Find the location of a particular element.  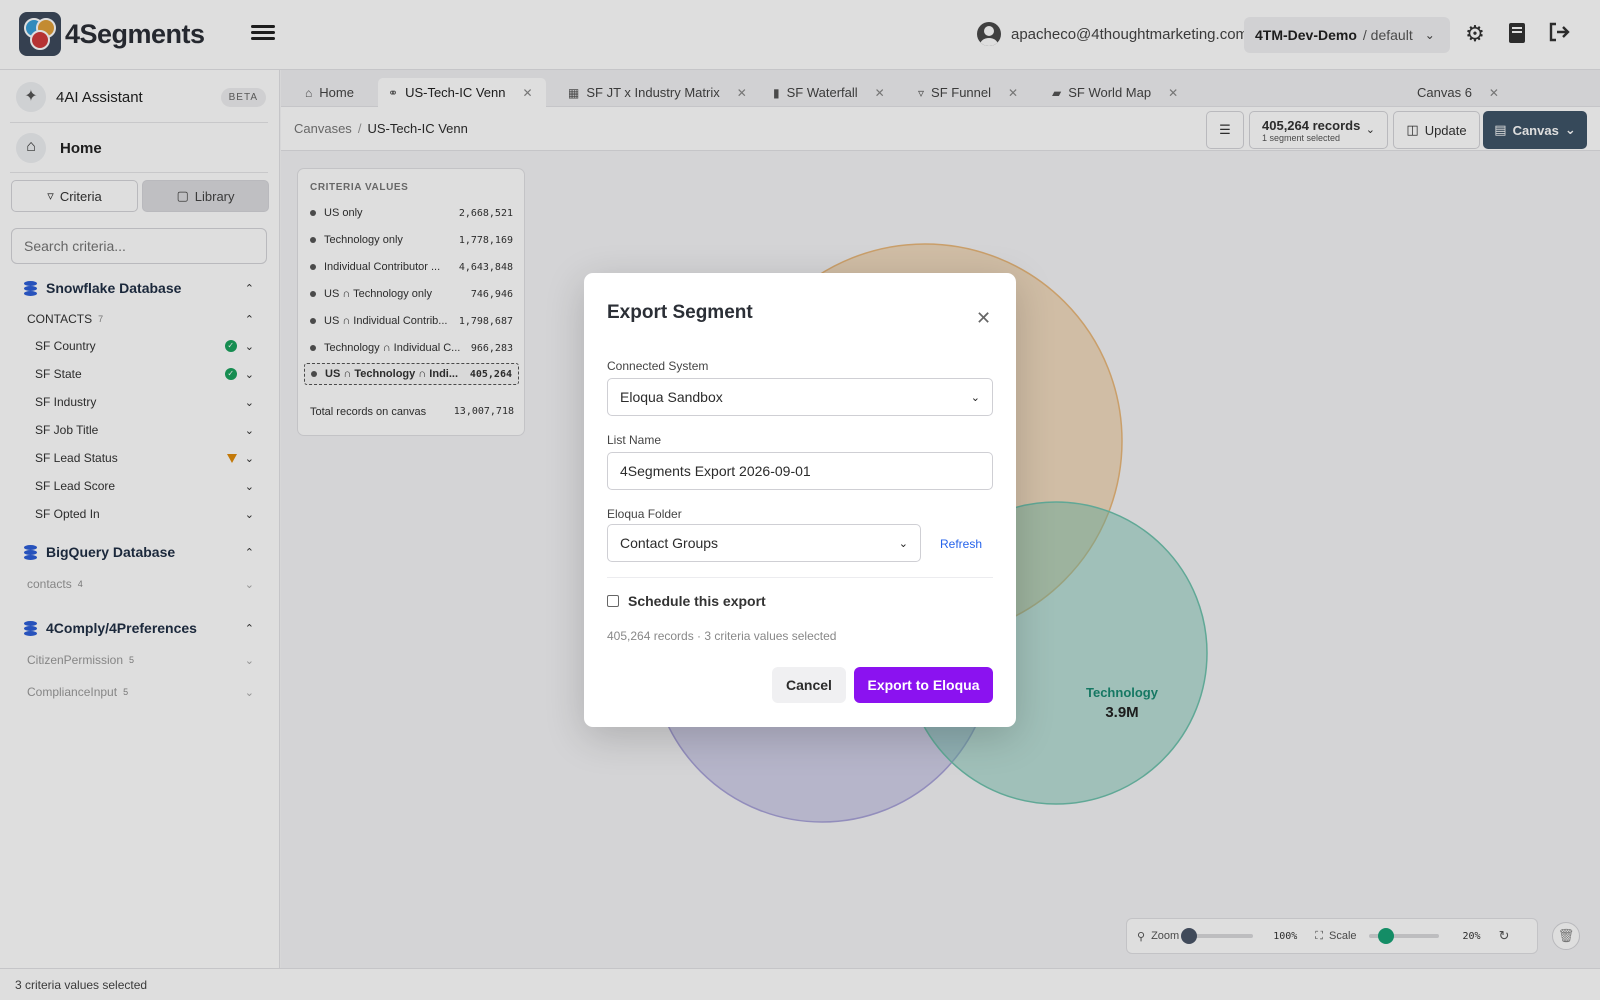

cancel-button: Cancel is located at coordinates (809, 685).